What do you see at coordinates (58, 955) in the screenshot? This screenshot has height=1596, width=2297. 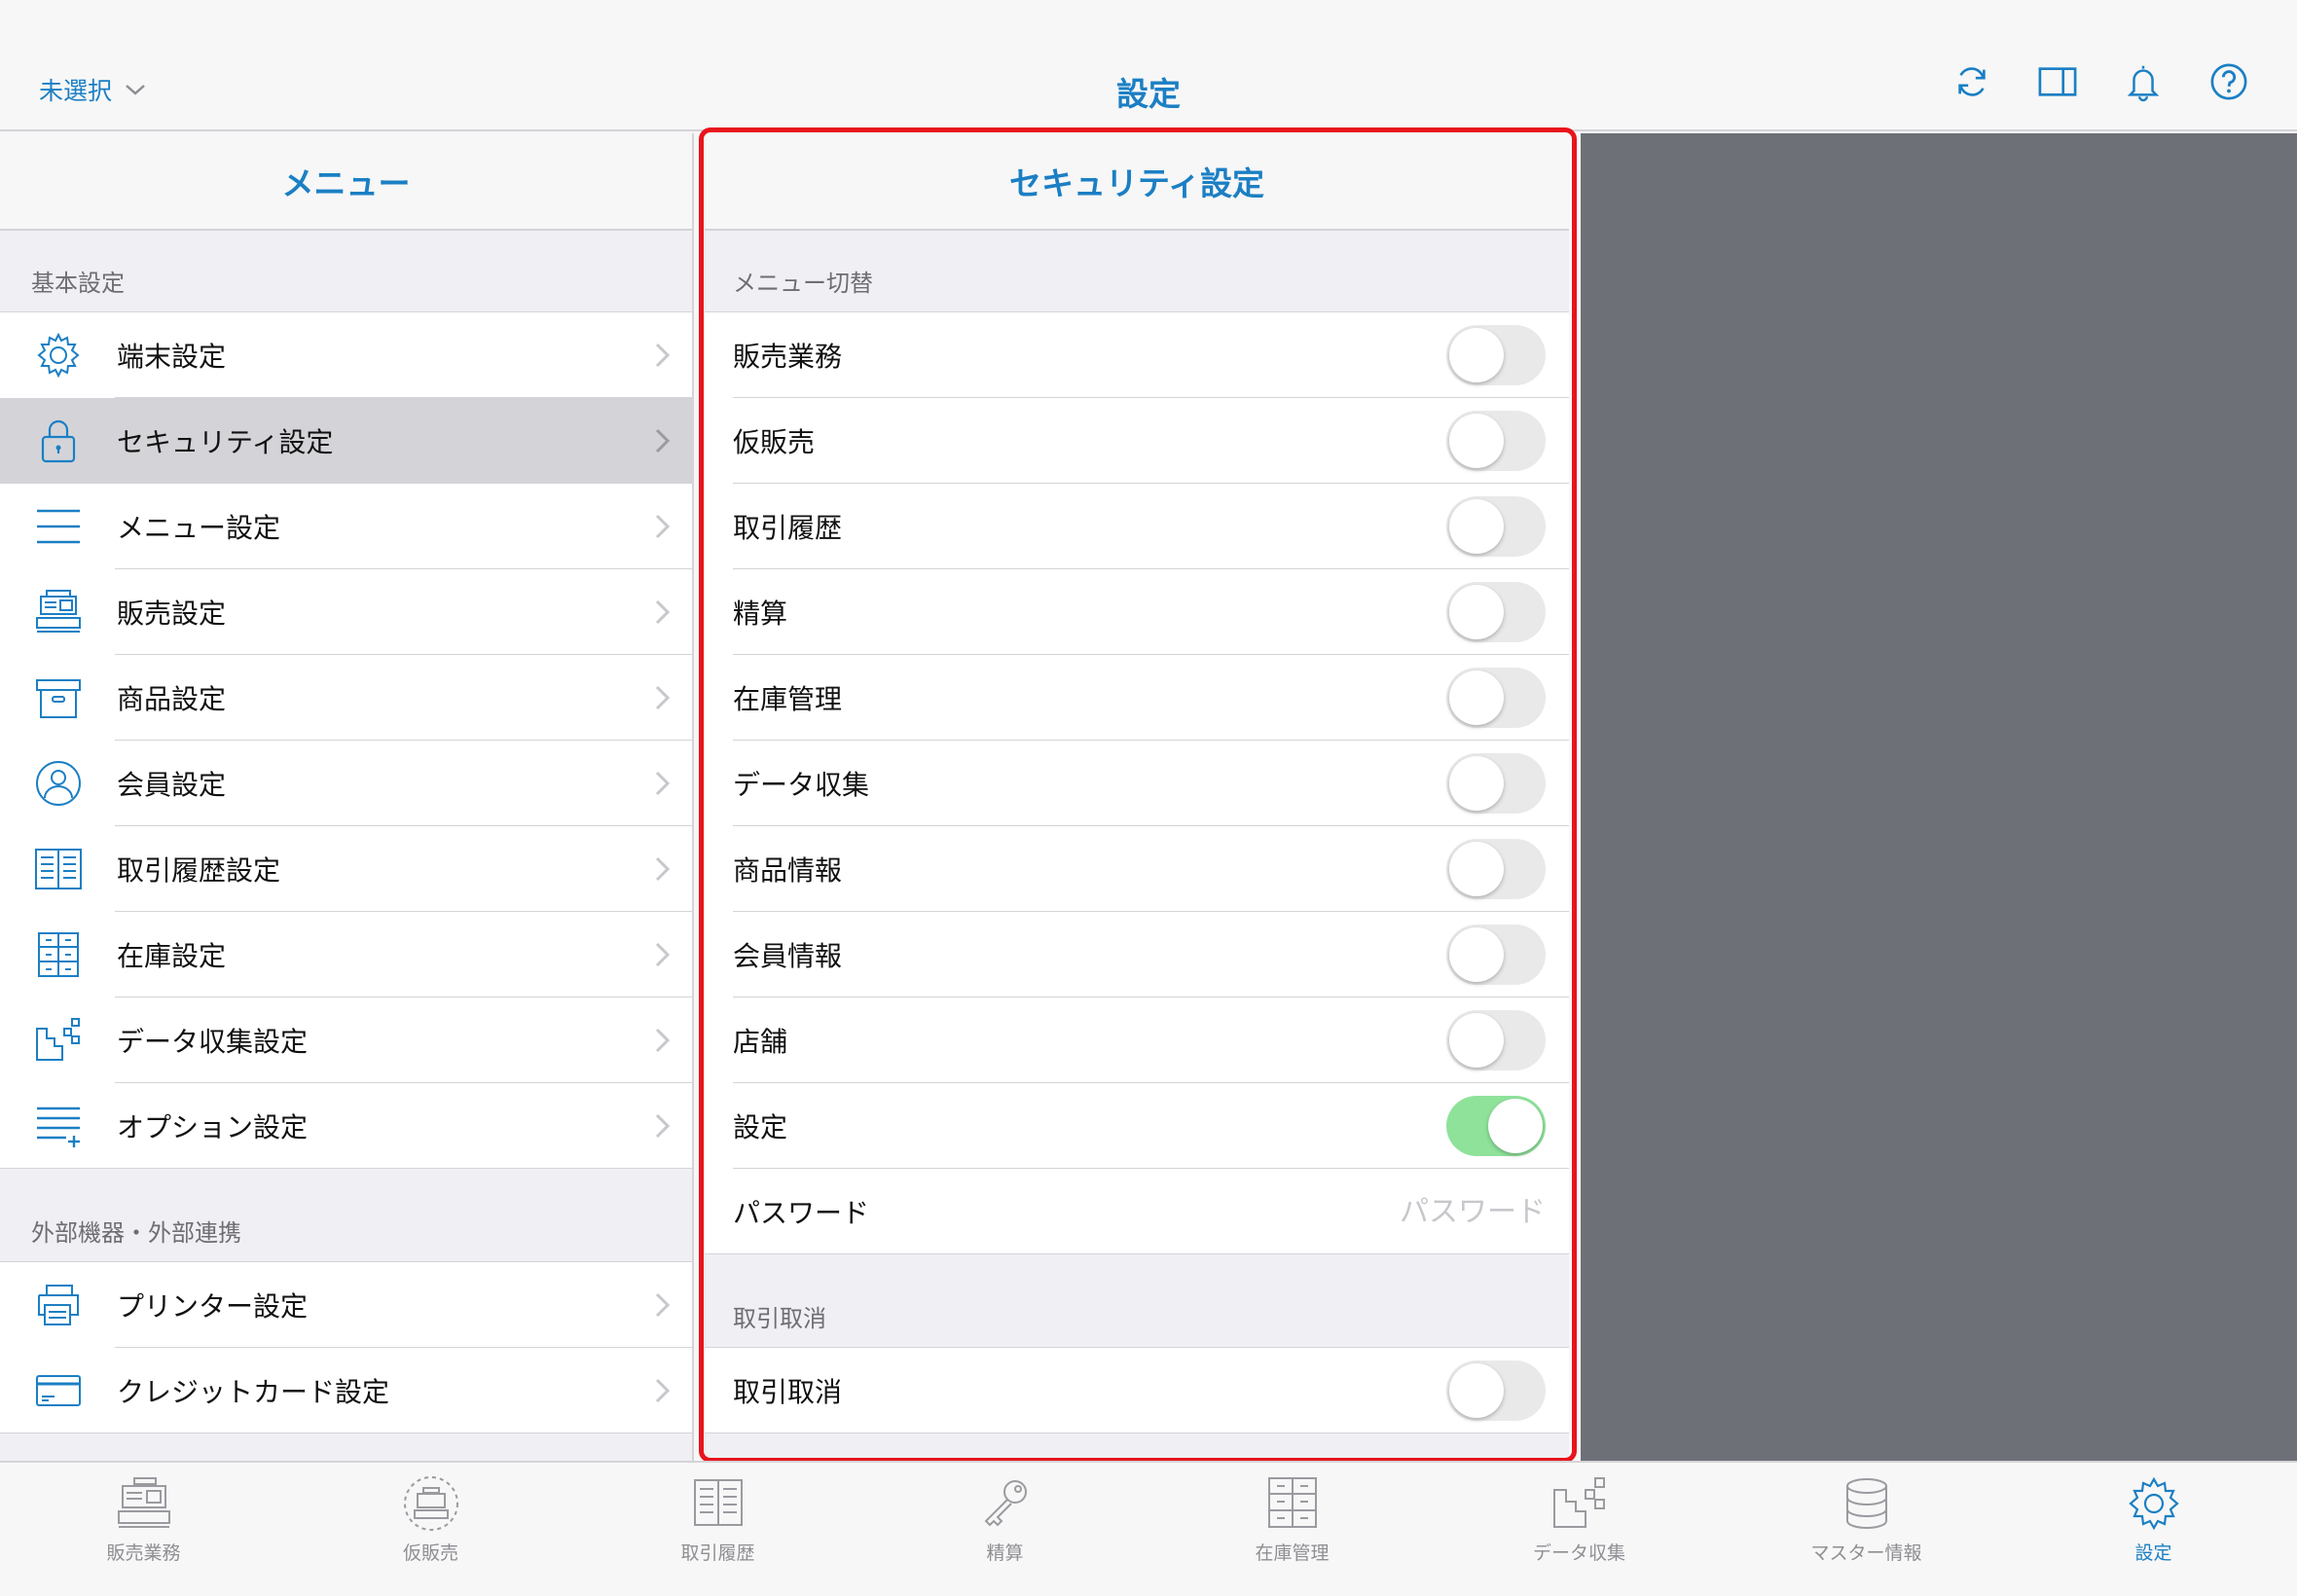 I see `shelf-icon` at bounding box center [58, 955].